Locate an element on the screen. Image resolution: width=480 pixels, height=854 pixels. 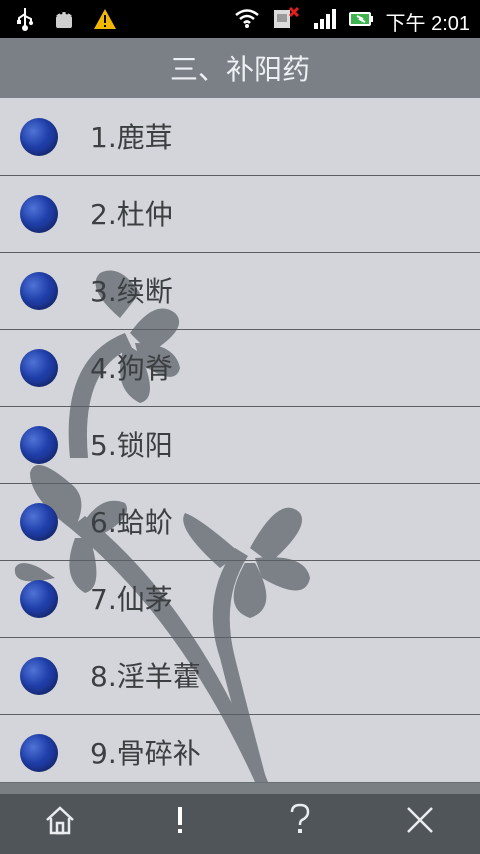
warning-icon is located at coordinates (105, 21).